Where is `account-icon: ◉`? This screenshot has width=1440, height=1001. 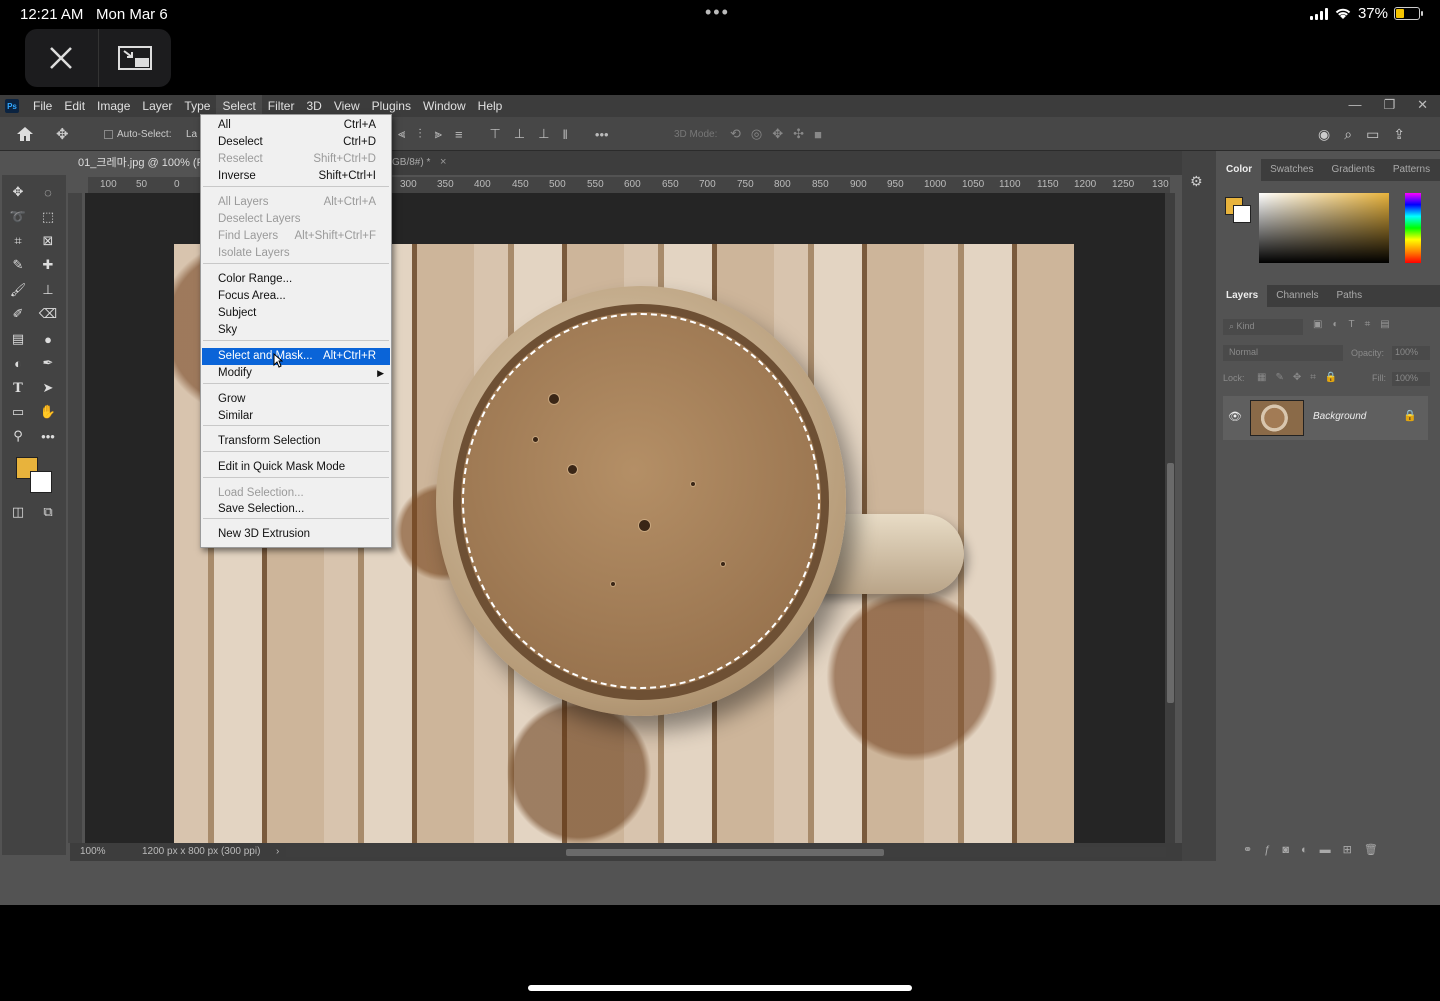 account-icon: ◉ is located at coordinates (1324, 134).